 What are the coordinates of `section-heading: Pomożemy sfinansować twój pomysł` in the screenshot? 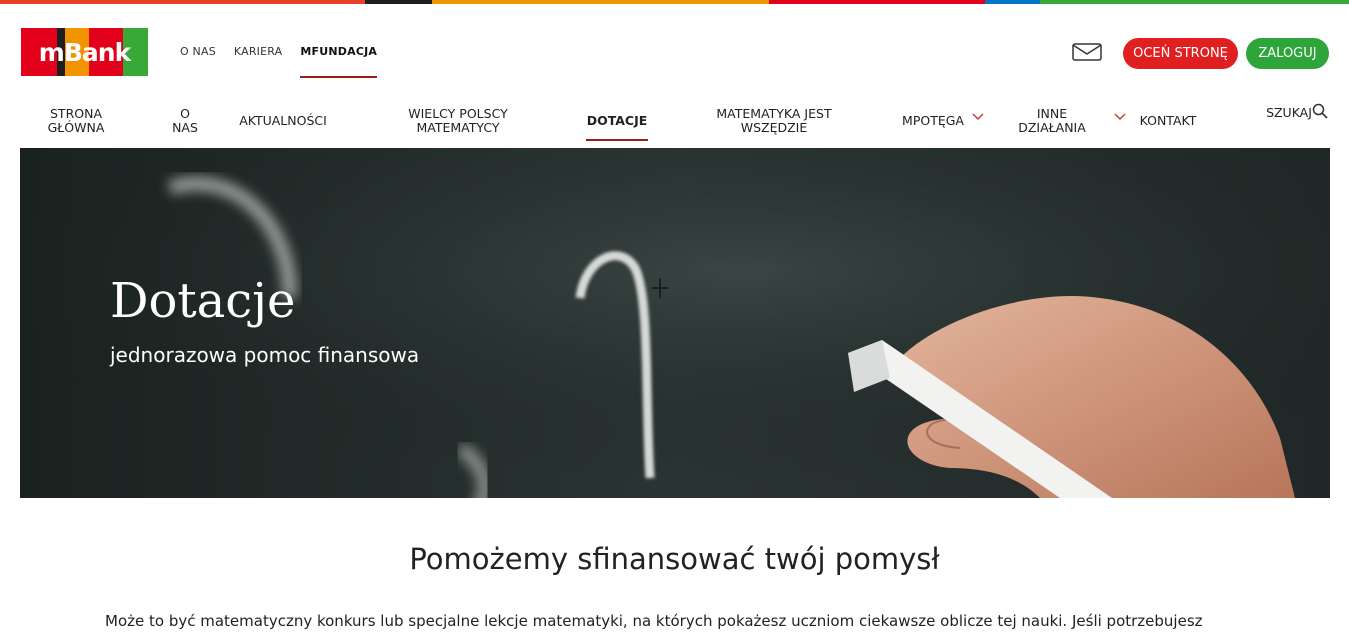 It's located at (674, 559).